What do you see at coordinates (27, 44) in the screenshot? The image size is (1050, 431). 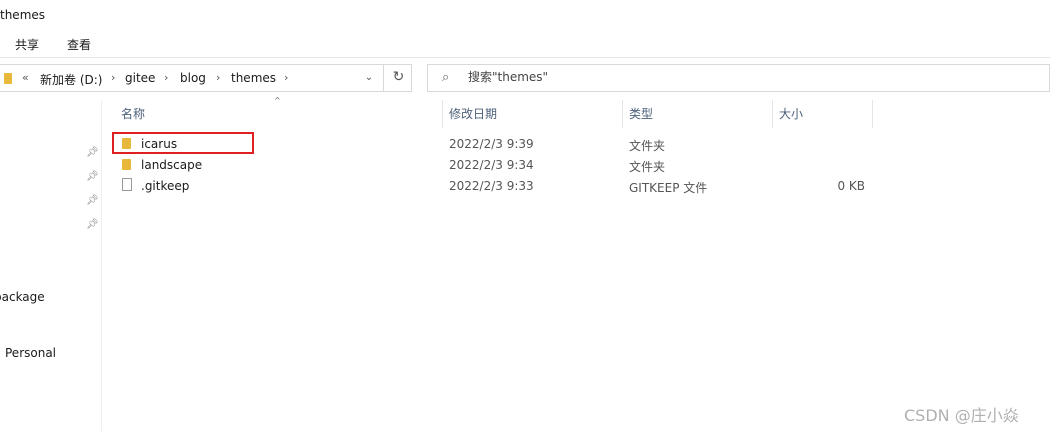 I see `ribbon-tab-share: 共享` at bounding box center [27, 44].